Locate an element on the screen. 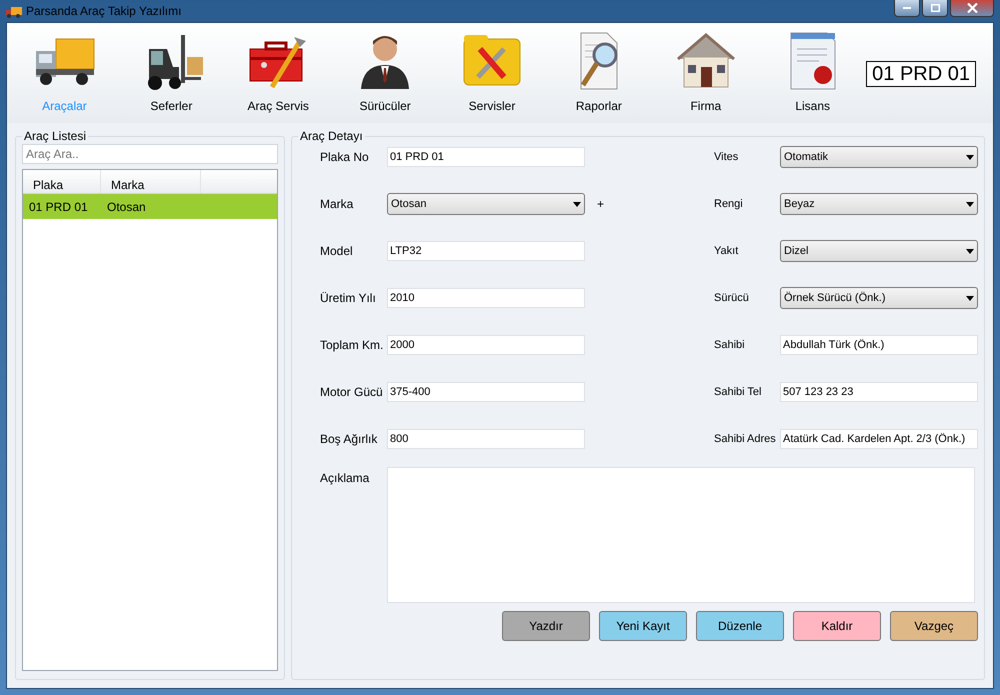 This screenshot has height=695, width=1000. field-label: Sürücü is located at coordinates (732, 298).